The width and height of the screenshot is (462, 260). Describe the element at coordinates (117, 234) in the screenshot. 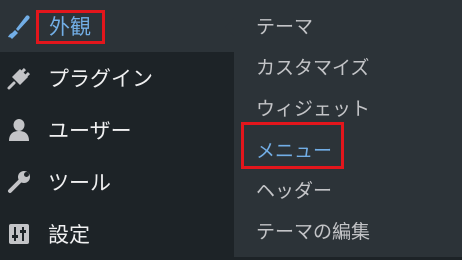

I see `sidebar-item-settings: 設定` at that location.